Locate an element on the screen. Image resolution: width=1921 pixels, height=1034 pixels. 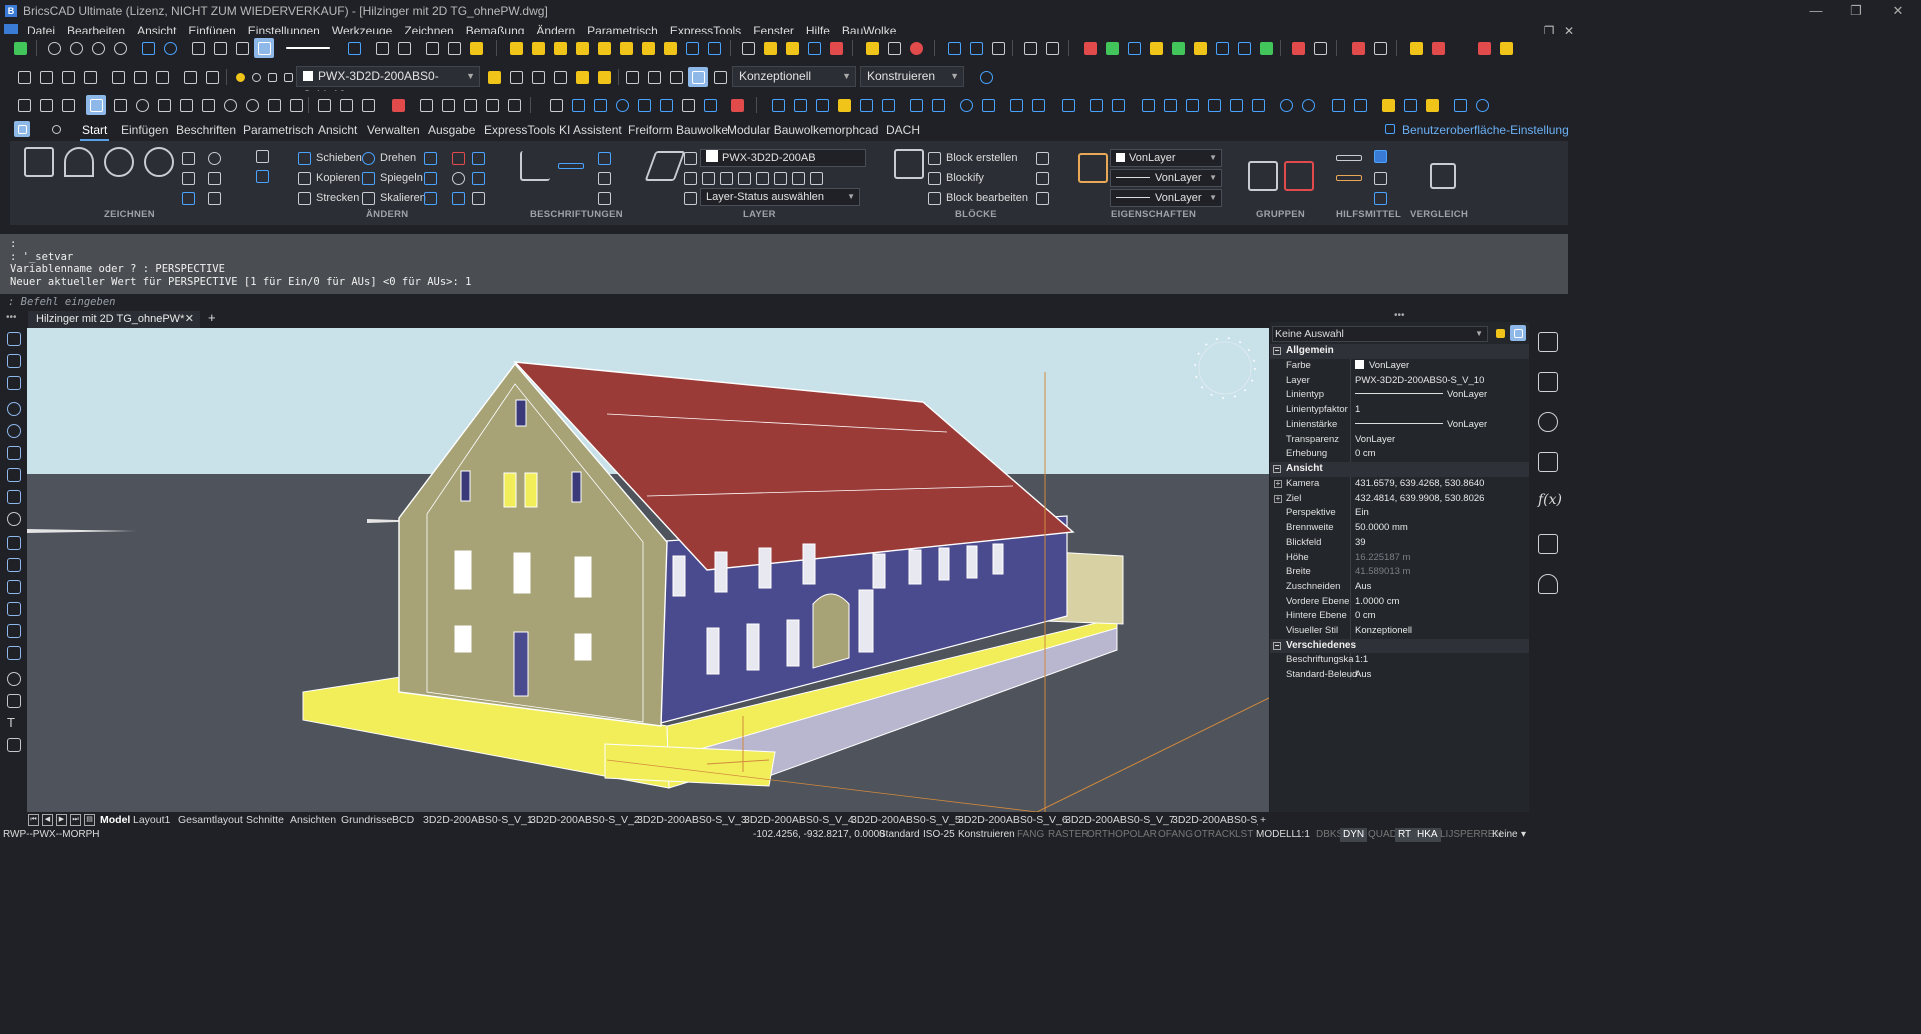
layout-tab: Ansichten is located at coordinates (313, 820).